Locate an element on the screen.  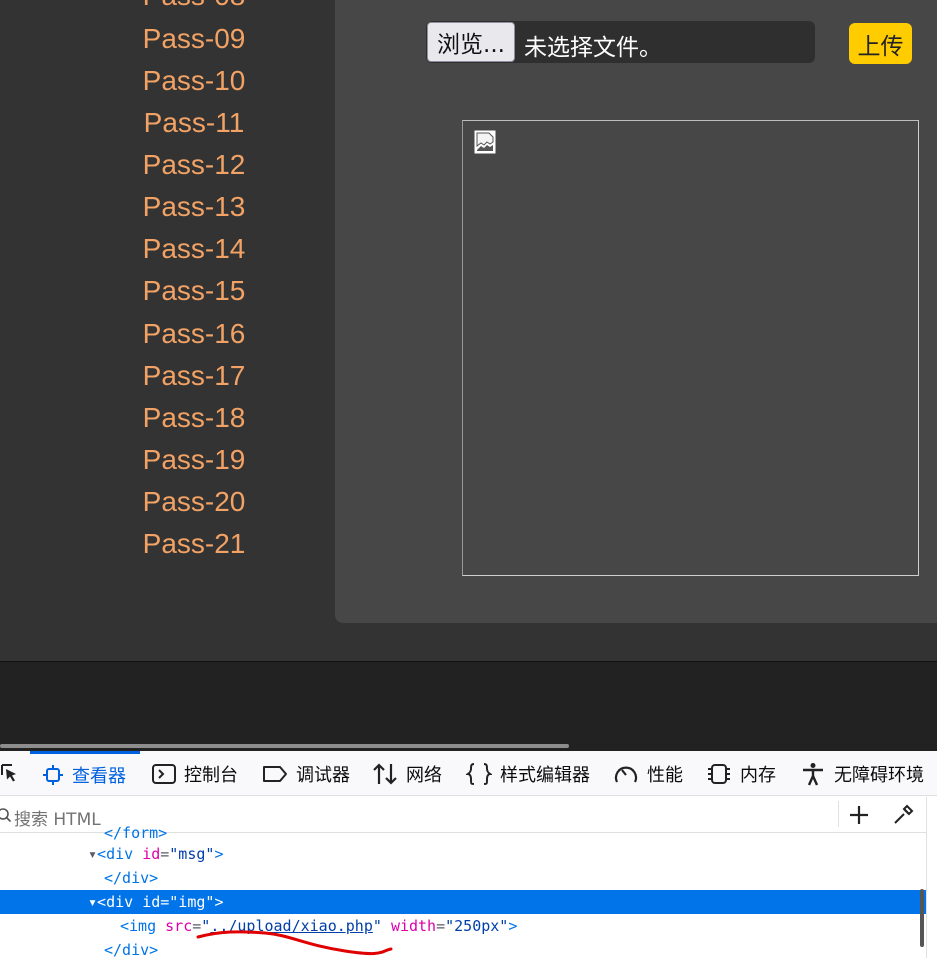
tab-style-editor: 样式编辑器 is located at coordinates (528, 773).